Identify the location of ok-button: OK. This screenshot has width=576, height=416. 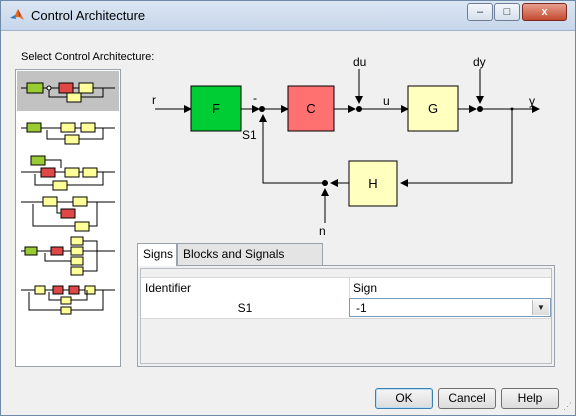
(404, 398).